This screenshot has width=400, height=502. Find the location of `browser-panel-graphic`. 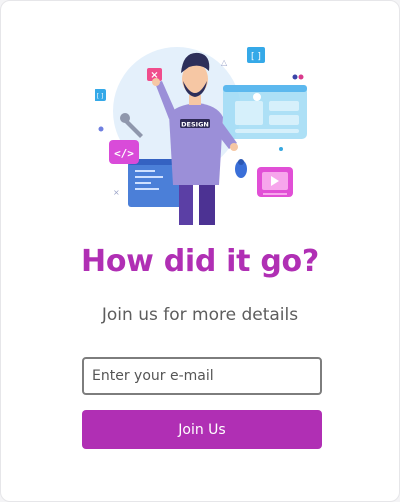

browser-panel-graphic is located at coordinates (265, 112).